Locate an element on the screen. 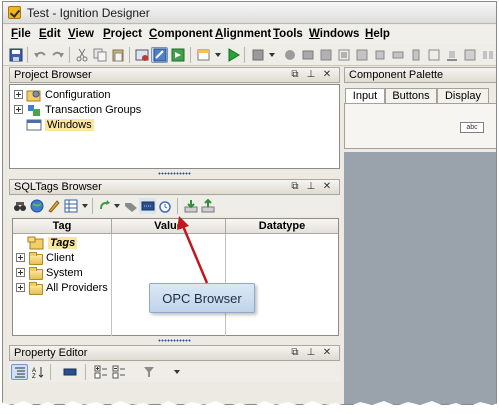  tree-item-configuration: Configuration is located at coordinates (62, 94).